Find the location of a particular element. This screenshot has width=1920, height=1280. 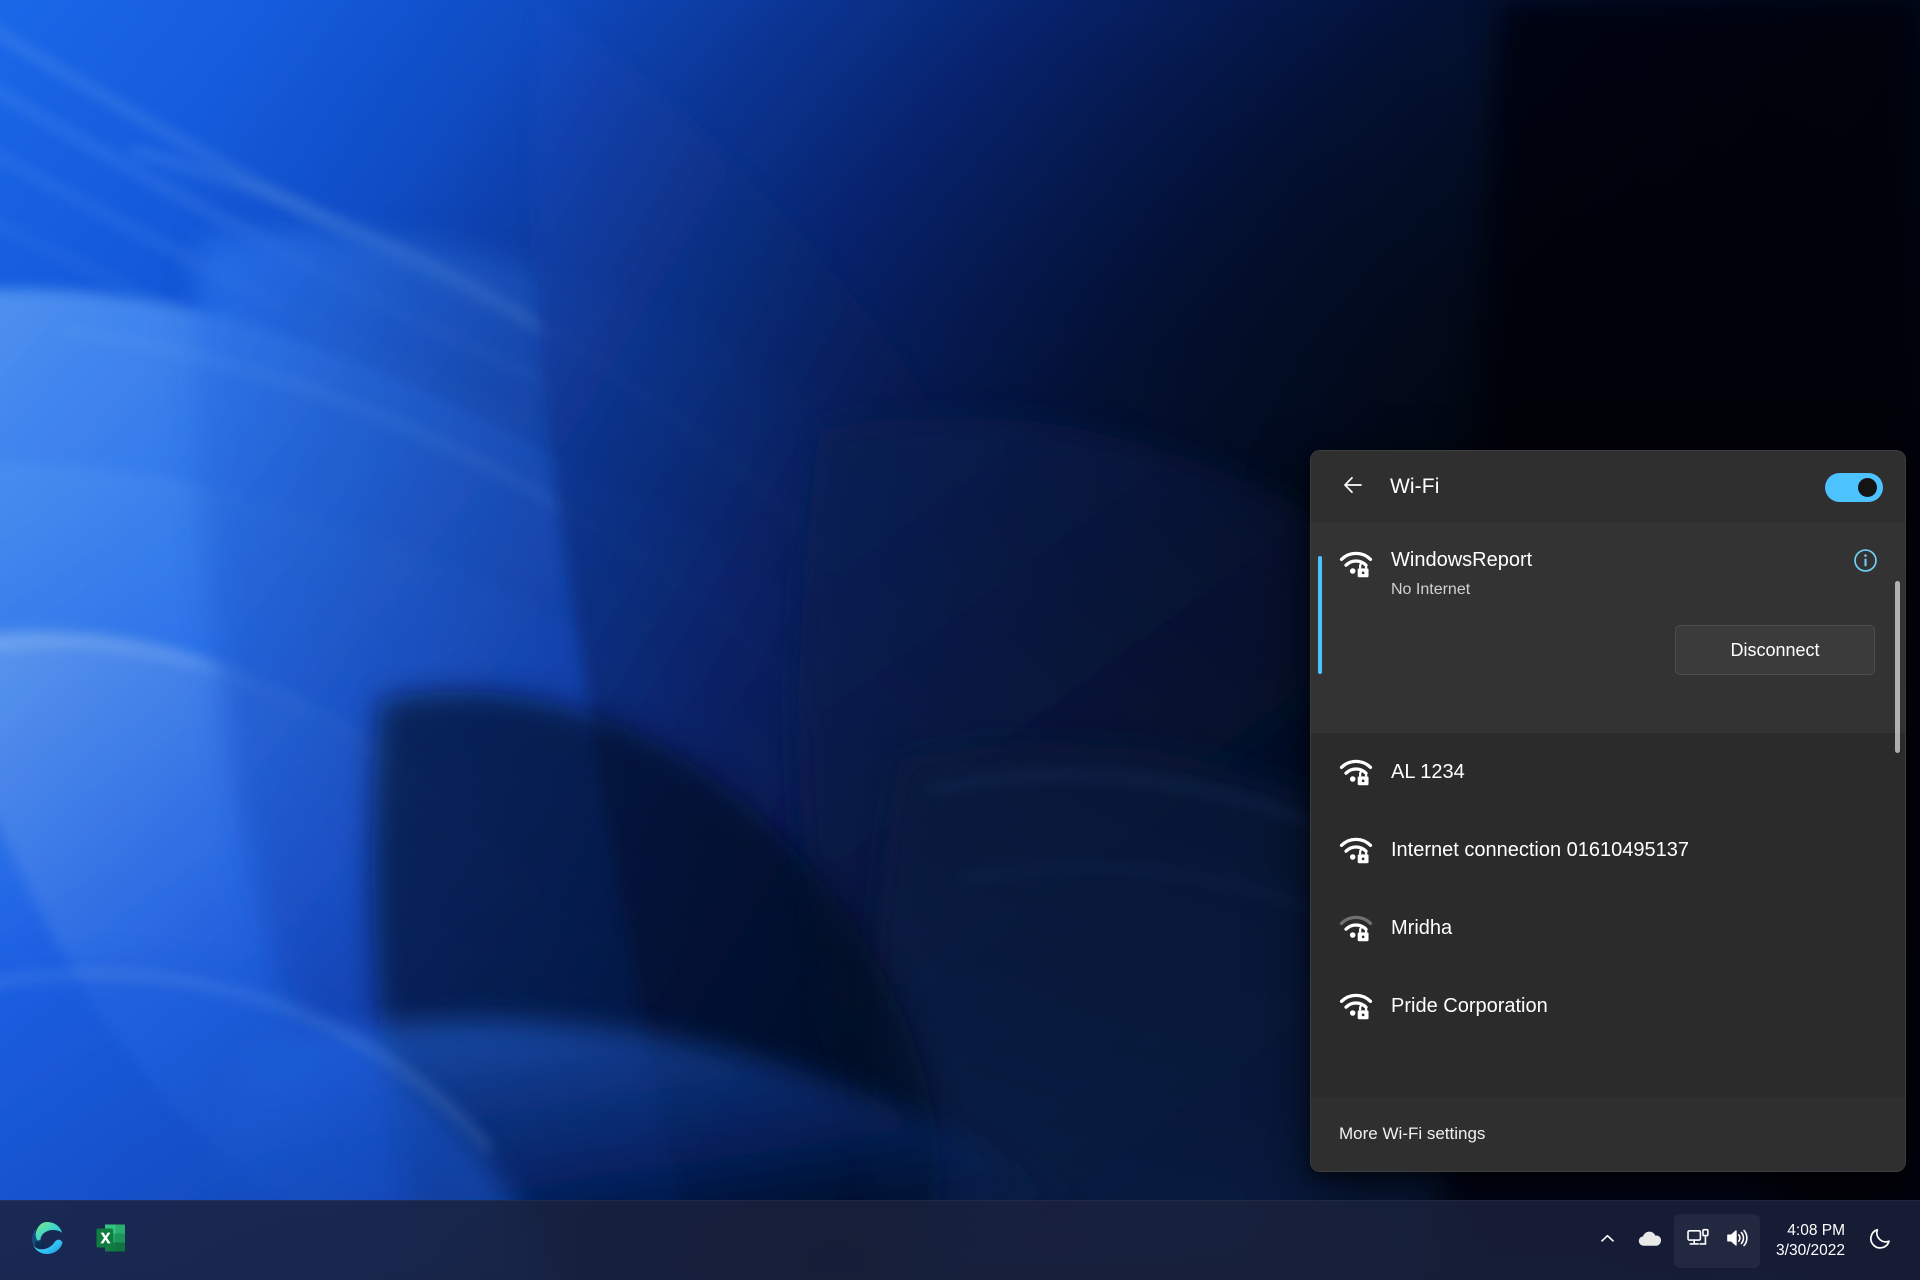

flyout-header: Wi-Fi is located at coordinates (1608, 487).